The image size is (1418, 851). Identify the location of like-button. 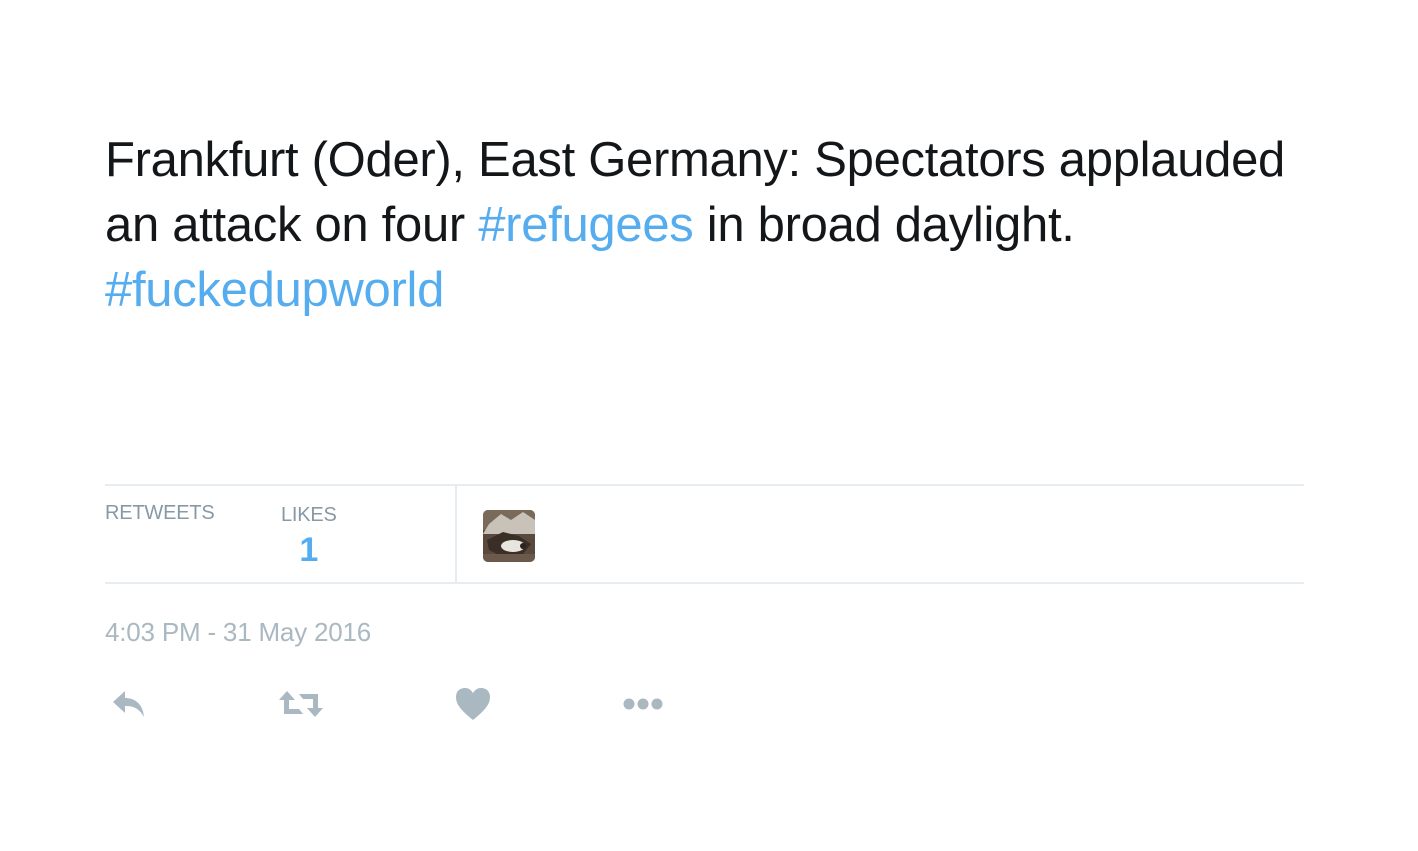
(473, 704).